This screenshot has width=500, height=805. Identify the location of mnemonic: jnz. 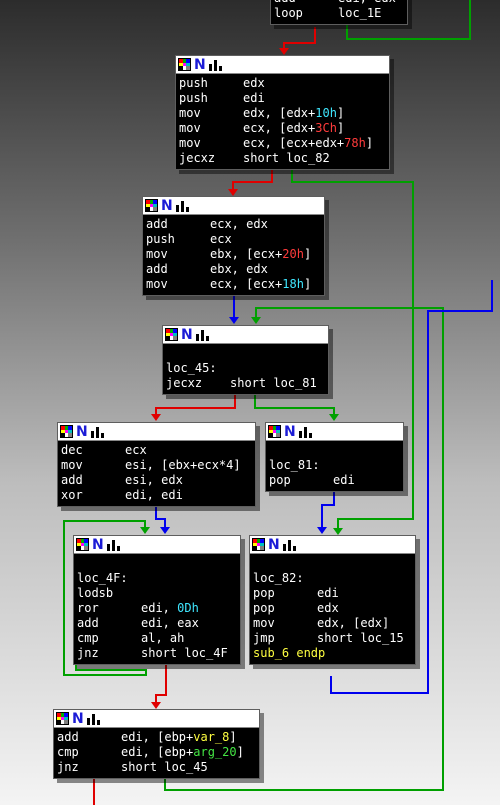
(88, 653).